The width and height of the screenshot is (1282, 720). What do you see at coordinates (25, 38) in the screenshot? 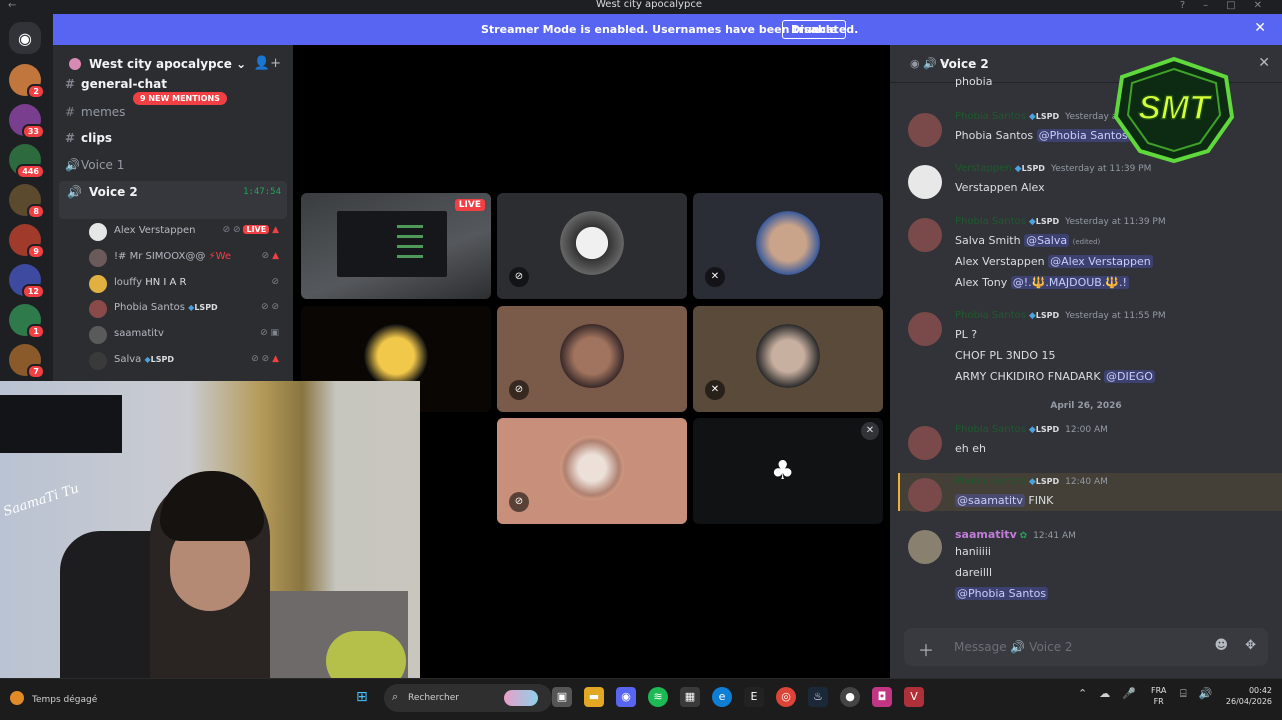
I see `discord-home-icon: ◉` at bounding box center [25, 38].